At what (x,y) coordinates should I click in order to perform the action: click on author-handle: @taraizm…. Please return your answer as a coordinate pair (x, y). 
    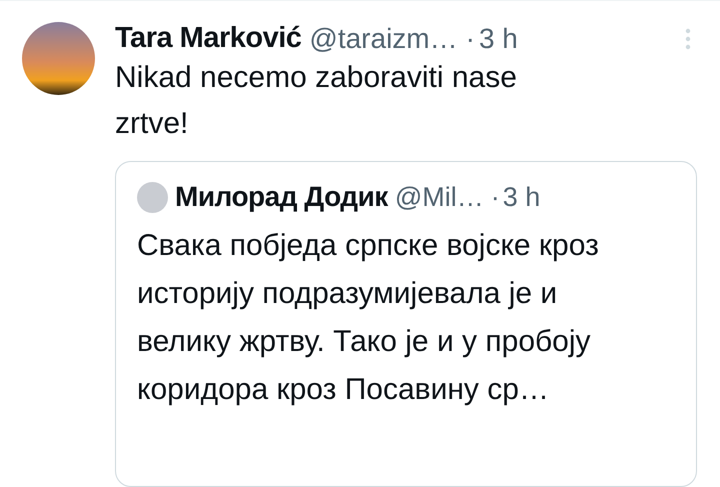
    Looking at the image, I should click on (383, 38).